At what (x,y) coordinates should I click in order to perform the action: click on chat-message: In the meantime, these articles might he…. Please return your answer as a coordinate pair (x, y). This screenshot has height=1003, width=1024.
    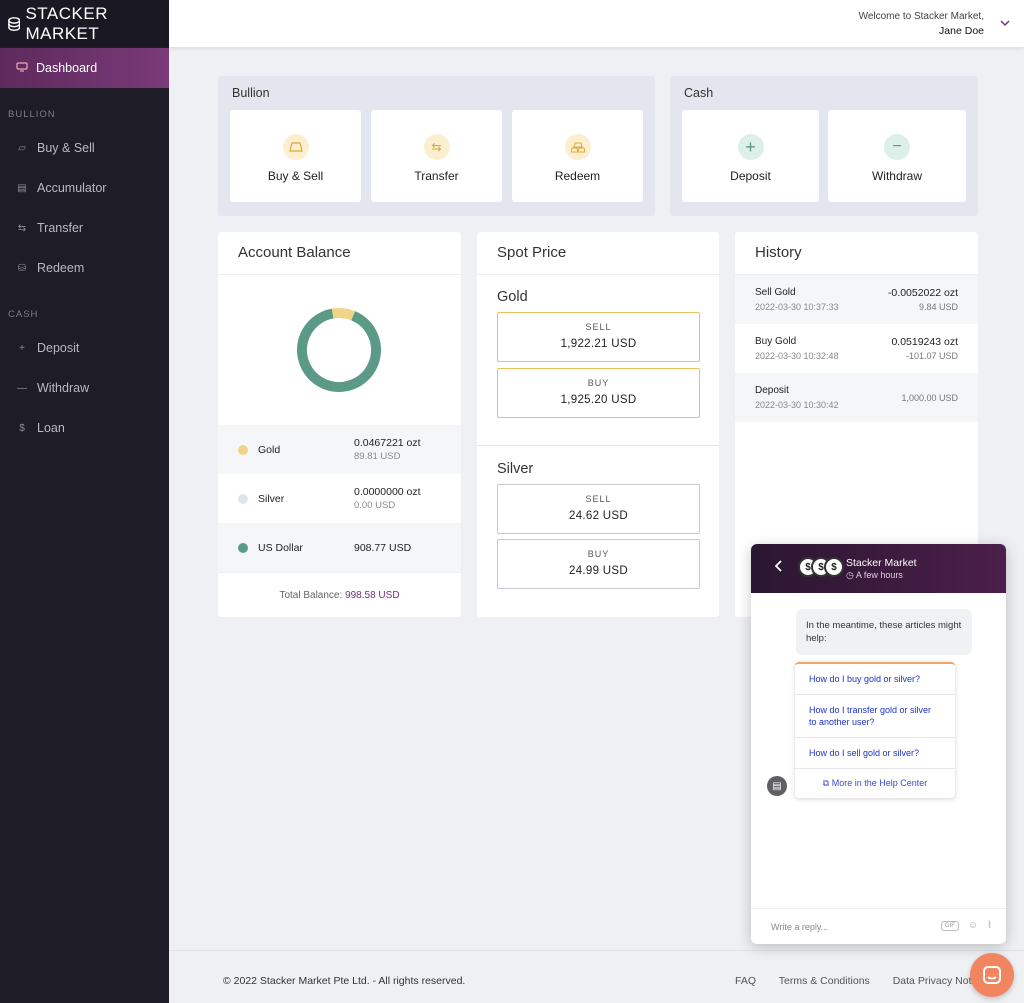
    Looking at the image, I should click on (884, 632).